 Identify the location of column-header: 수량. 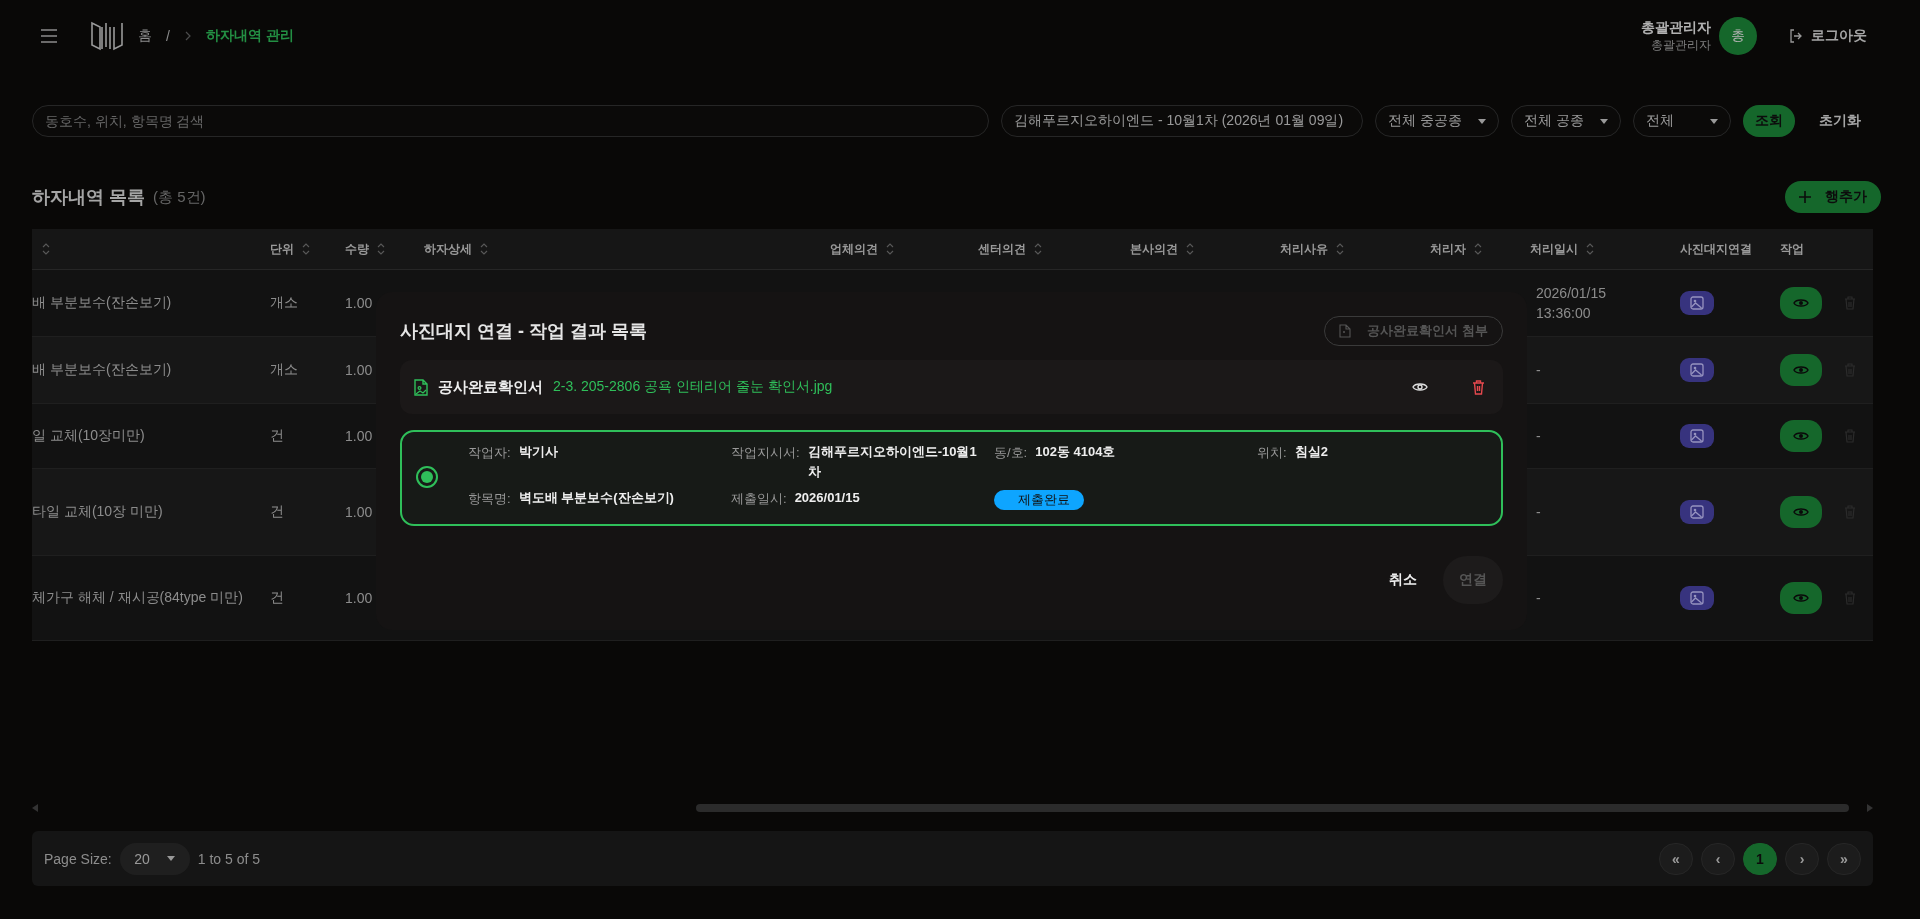
(357, 249).